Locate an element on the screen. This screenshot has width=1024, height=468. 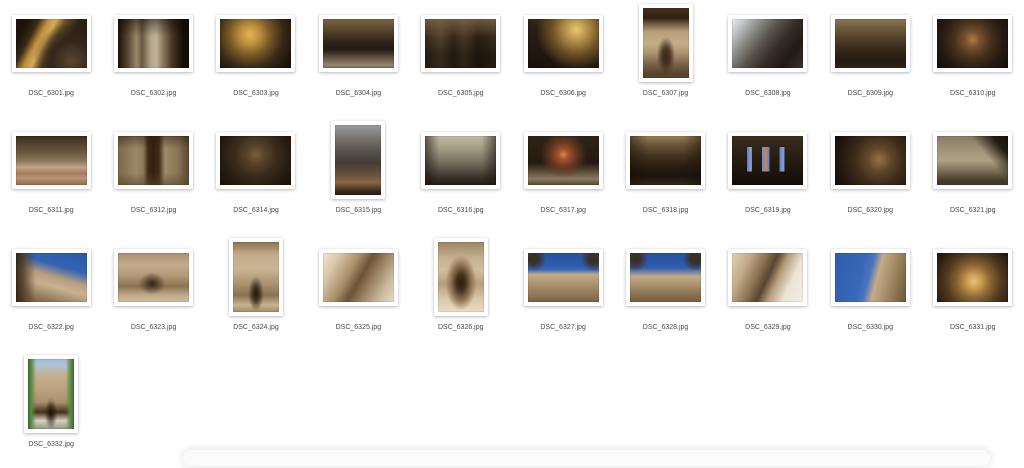
photo-item: DSC_6328.jpg is located at coordinates (665, 292).